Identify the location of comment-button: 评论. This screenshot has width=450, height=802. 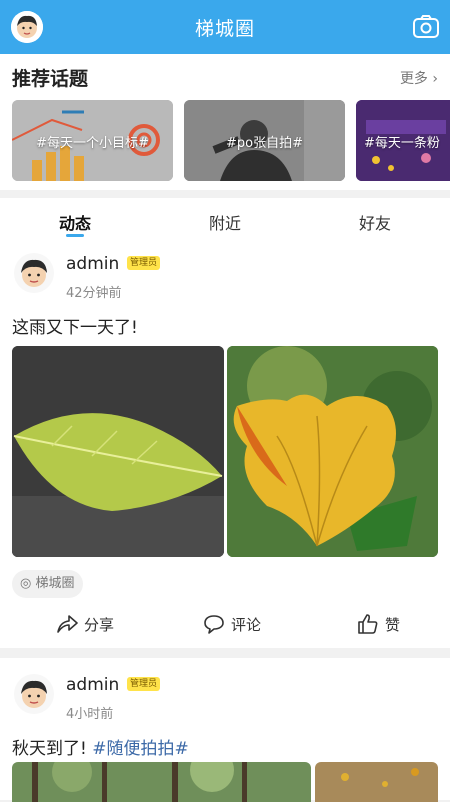
(232, 624).